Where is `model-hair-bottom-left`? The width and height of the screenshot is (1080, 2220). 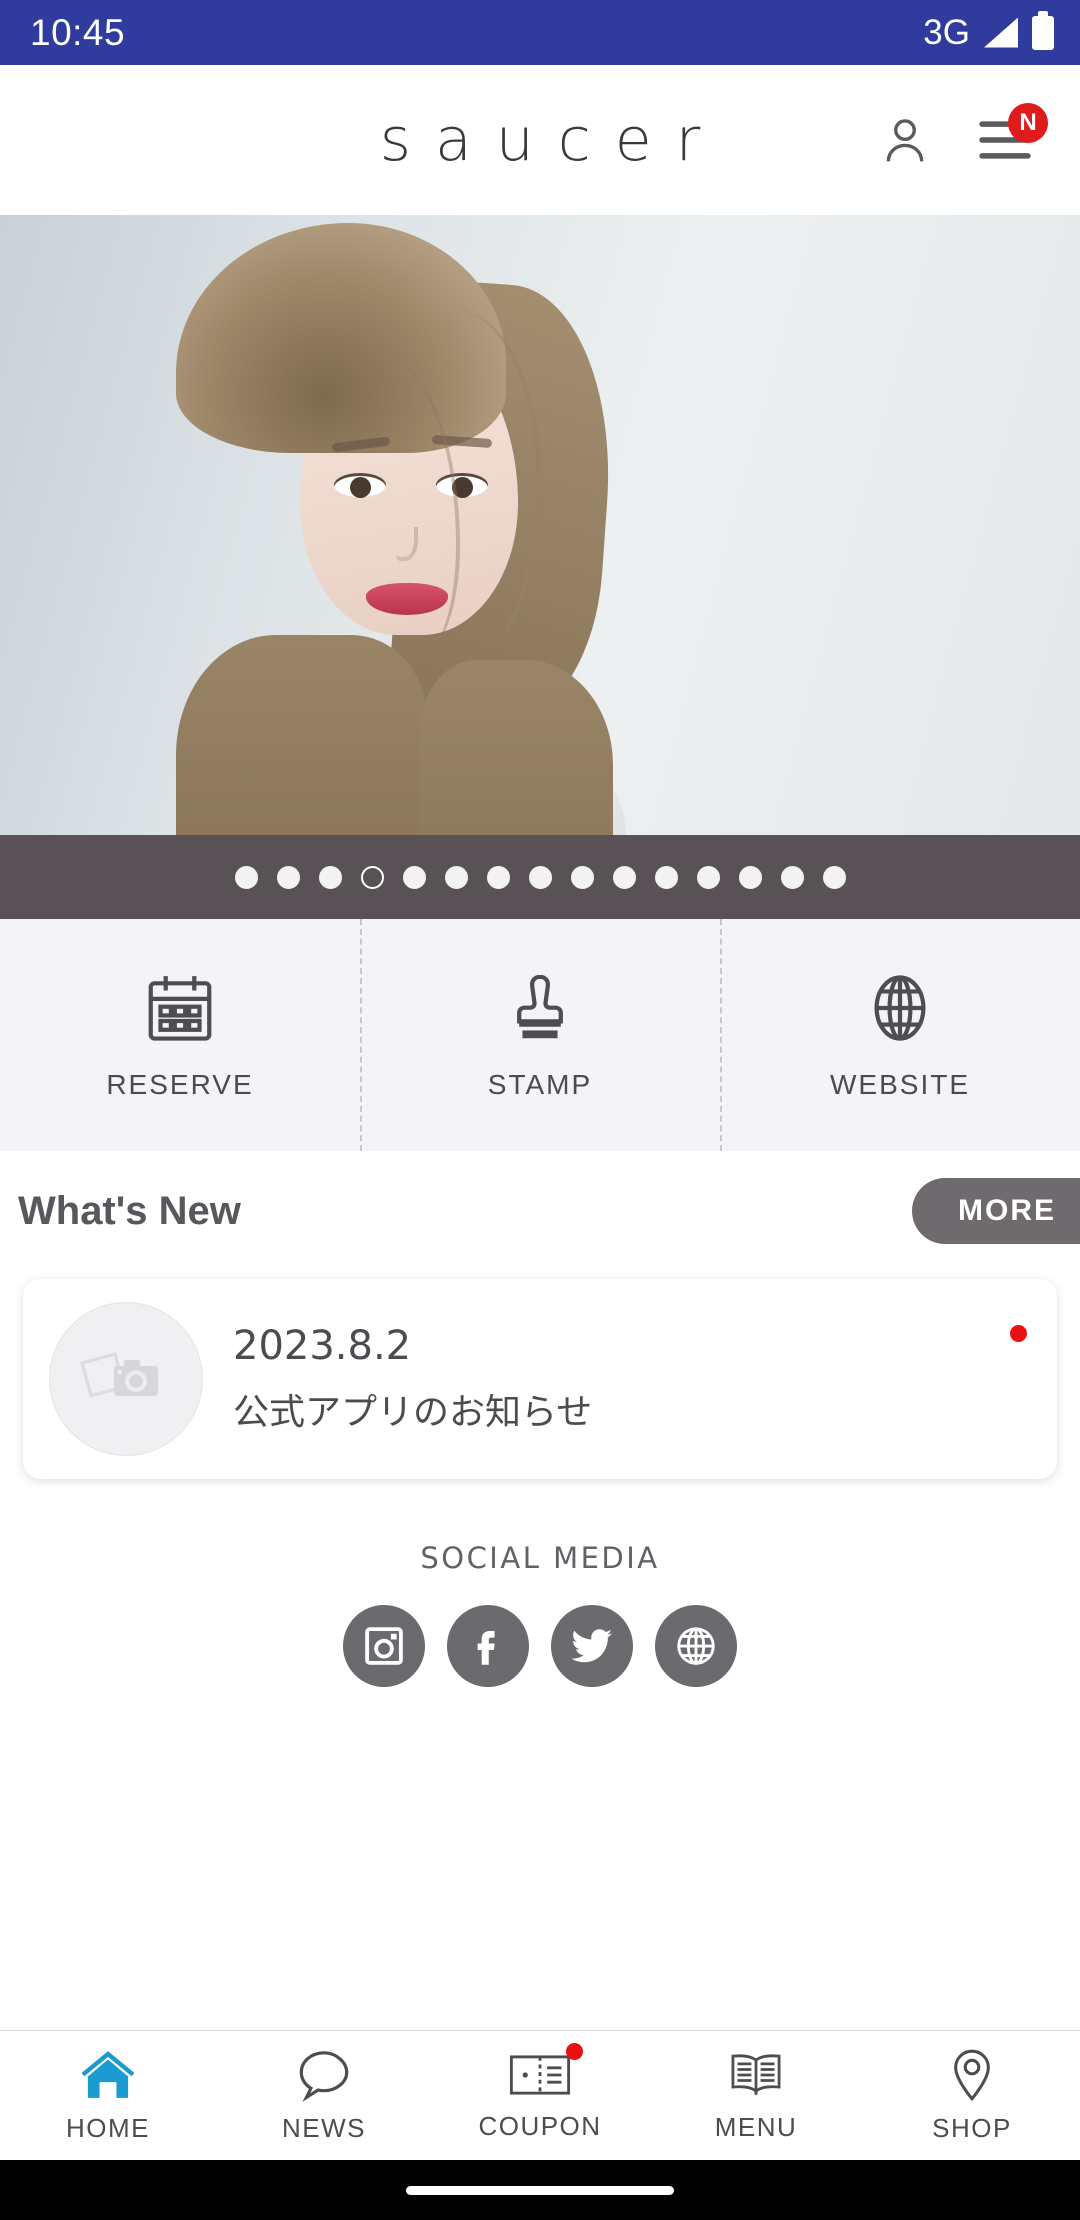
model-hair-bottom-left is located at coordinates (301, 735).